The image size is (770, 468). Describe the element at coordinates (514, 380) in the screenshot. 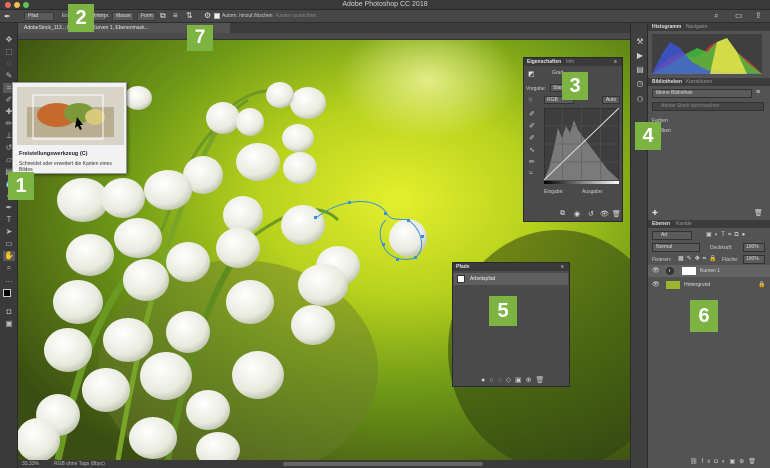

I see `paths-footer-icons: ●○◌◇▣⊕🗑` at that location.